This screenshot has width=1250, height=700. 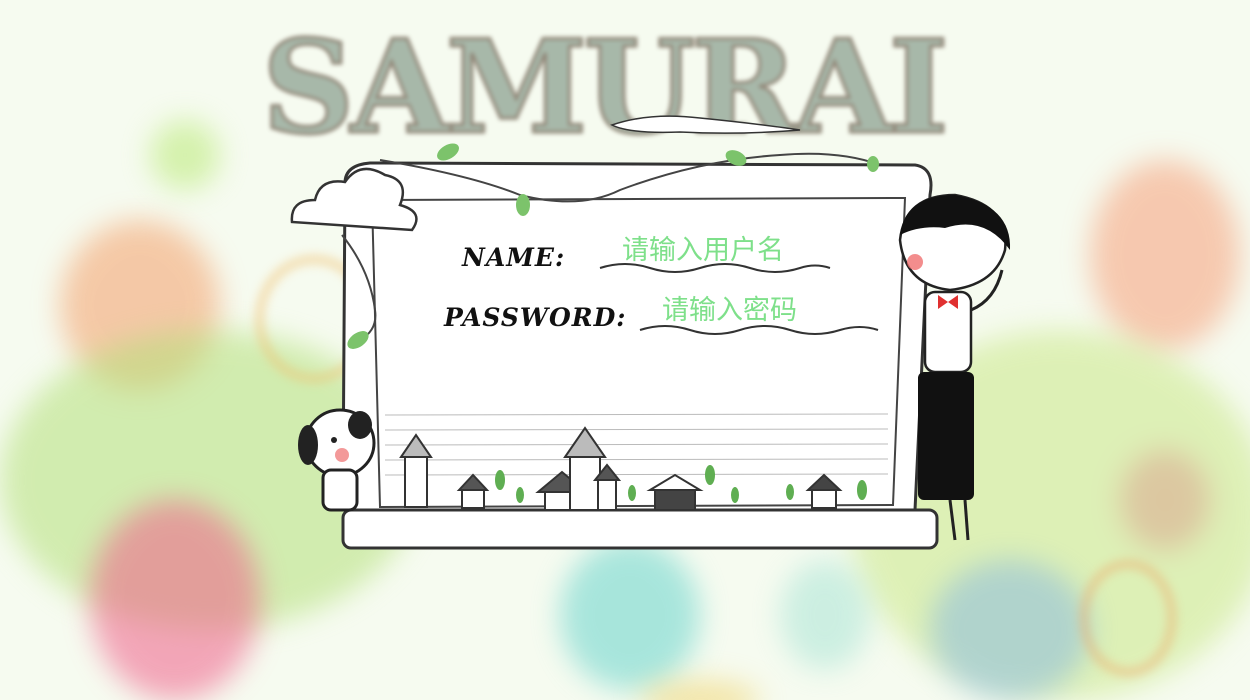 I want to click on board-stand, so click(x=640, y=529).